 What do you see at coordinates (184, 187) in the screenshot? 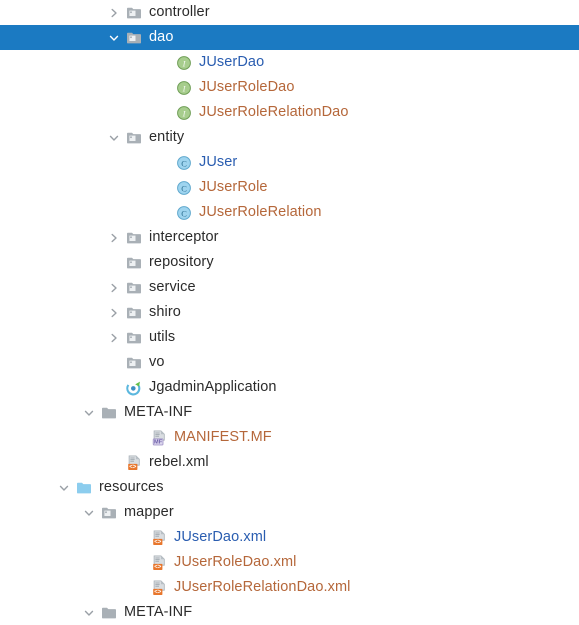
I see `class-icon: C` at bounding box center [184, 187].